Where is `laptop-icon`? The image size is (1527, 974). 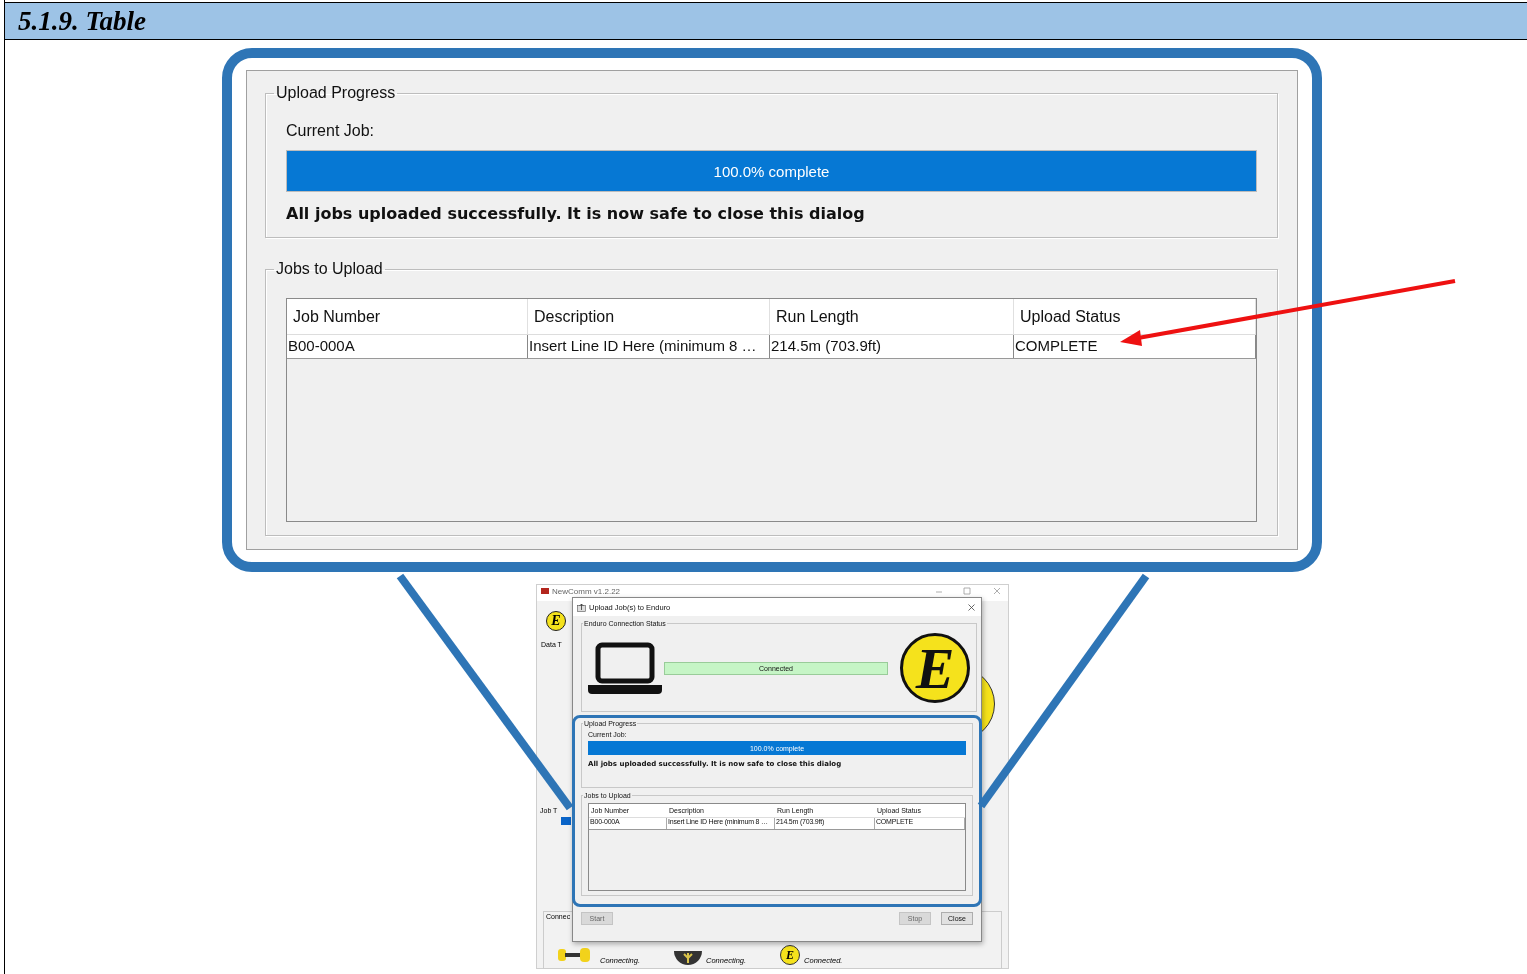
laptop-icon is located at coordinates (625, 668).